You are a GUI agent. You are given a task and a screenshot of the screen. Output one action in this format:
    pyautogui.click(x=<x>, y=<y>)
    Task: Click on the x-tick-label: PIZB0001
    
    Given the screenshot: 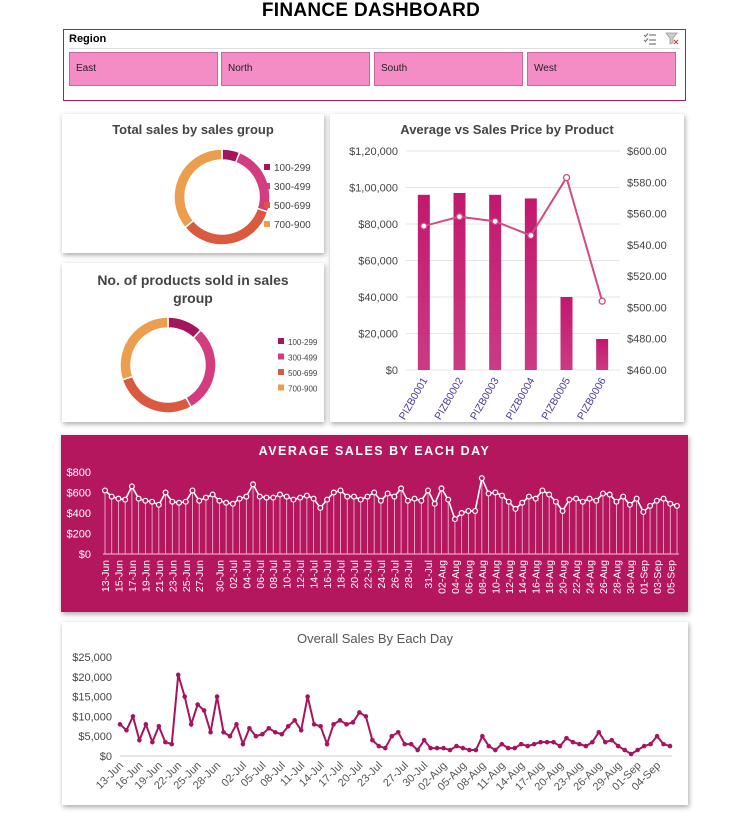 What is the action you would take?
    pyautogui.click(x=414, y=398)
    